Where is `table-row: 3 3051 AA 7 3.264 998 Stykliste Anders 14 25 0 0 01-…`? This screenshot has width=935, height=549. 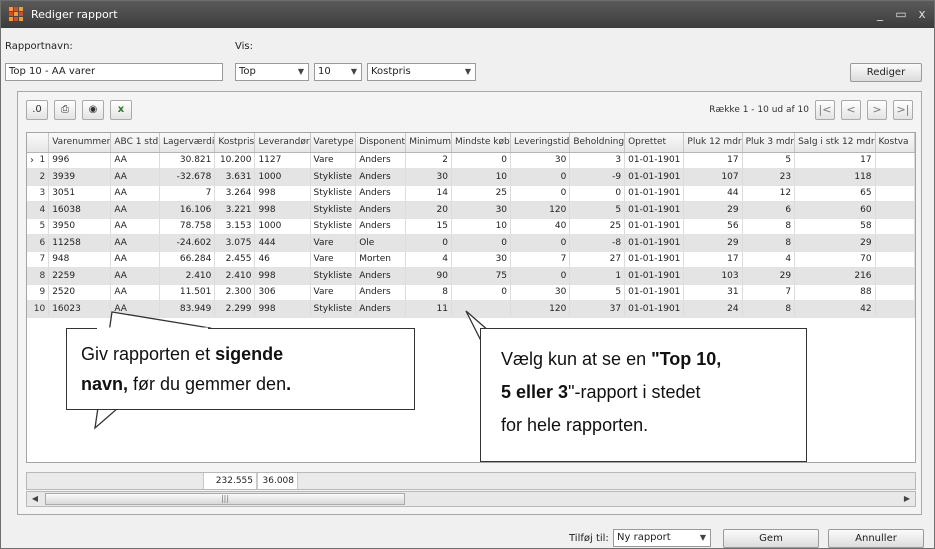 table-row: 3 3051 AA 7 3.264 998 Stykliste Anders 14 25 0 0 01-… is located at coordinates (471, 193).